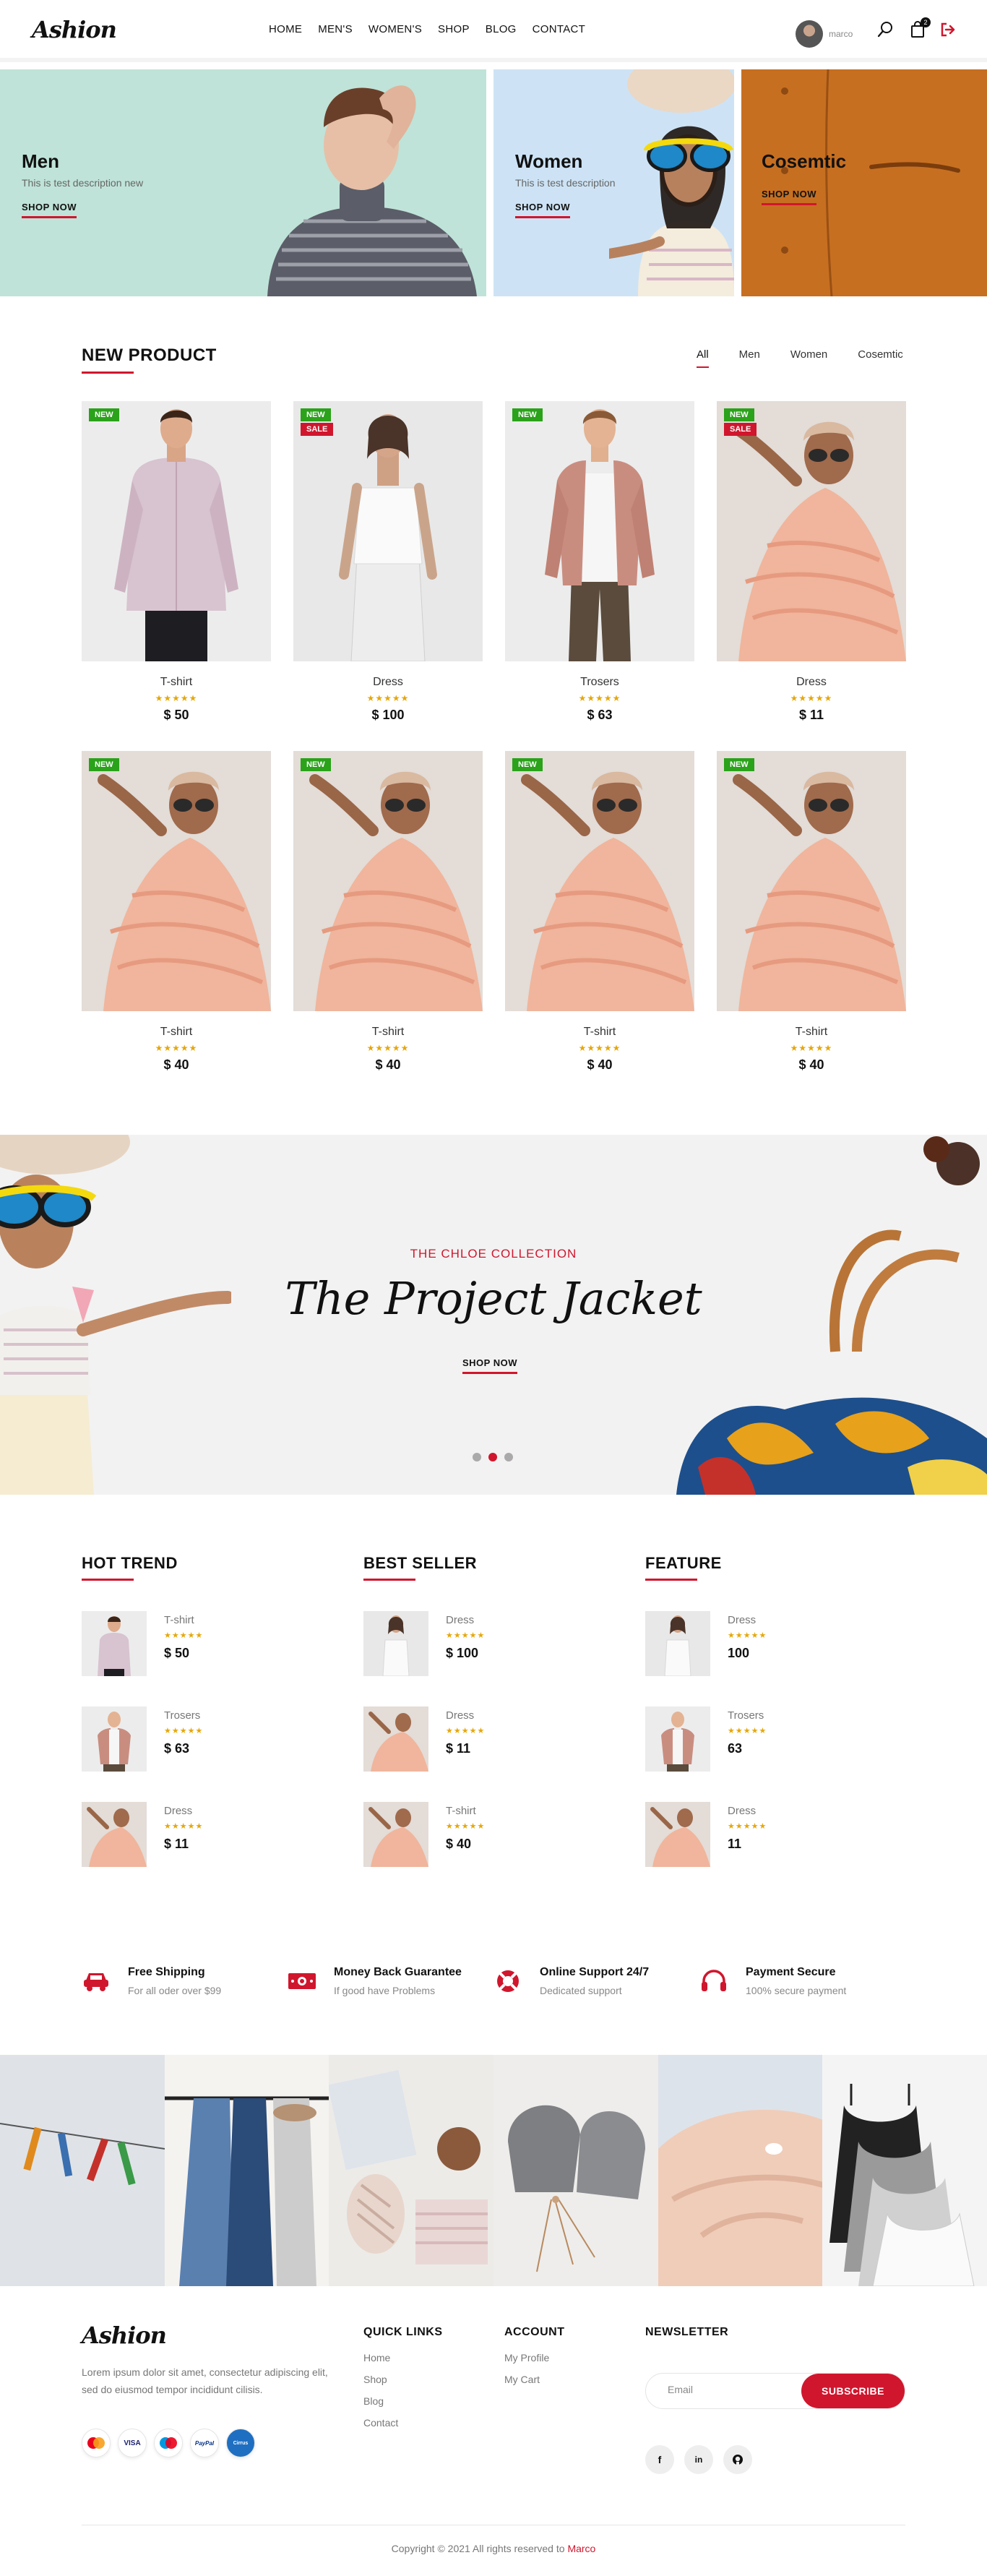 The image size is (987, 2576). What do you see at coordinates (177, 1653) in the screenshot?
I see `list-item-price: $ 50` at bounding box center [177, 1653].